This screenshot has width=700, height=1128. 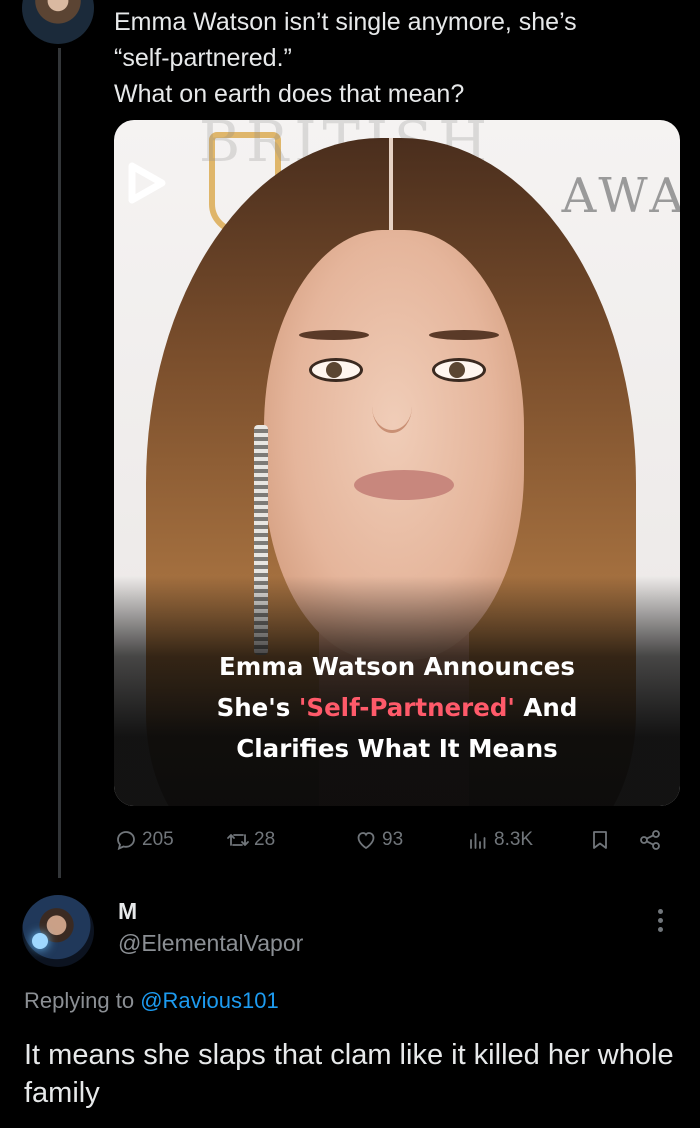 What do you see at coordinates (397, 666) in the screenshot?
I see `headline-line: Emma Watson Announces` at bounding box center [397, 666].